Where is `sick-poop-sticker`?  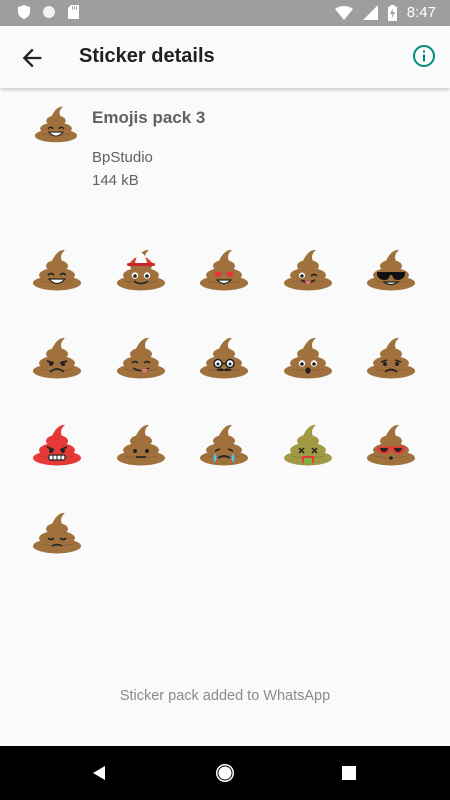 sick-poop-sticker is located at coordinates (308, 444).